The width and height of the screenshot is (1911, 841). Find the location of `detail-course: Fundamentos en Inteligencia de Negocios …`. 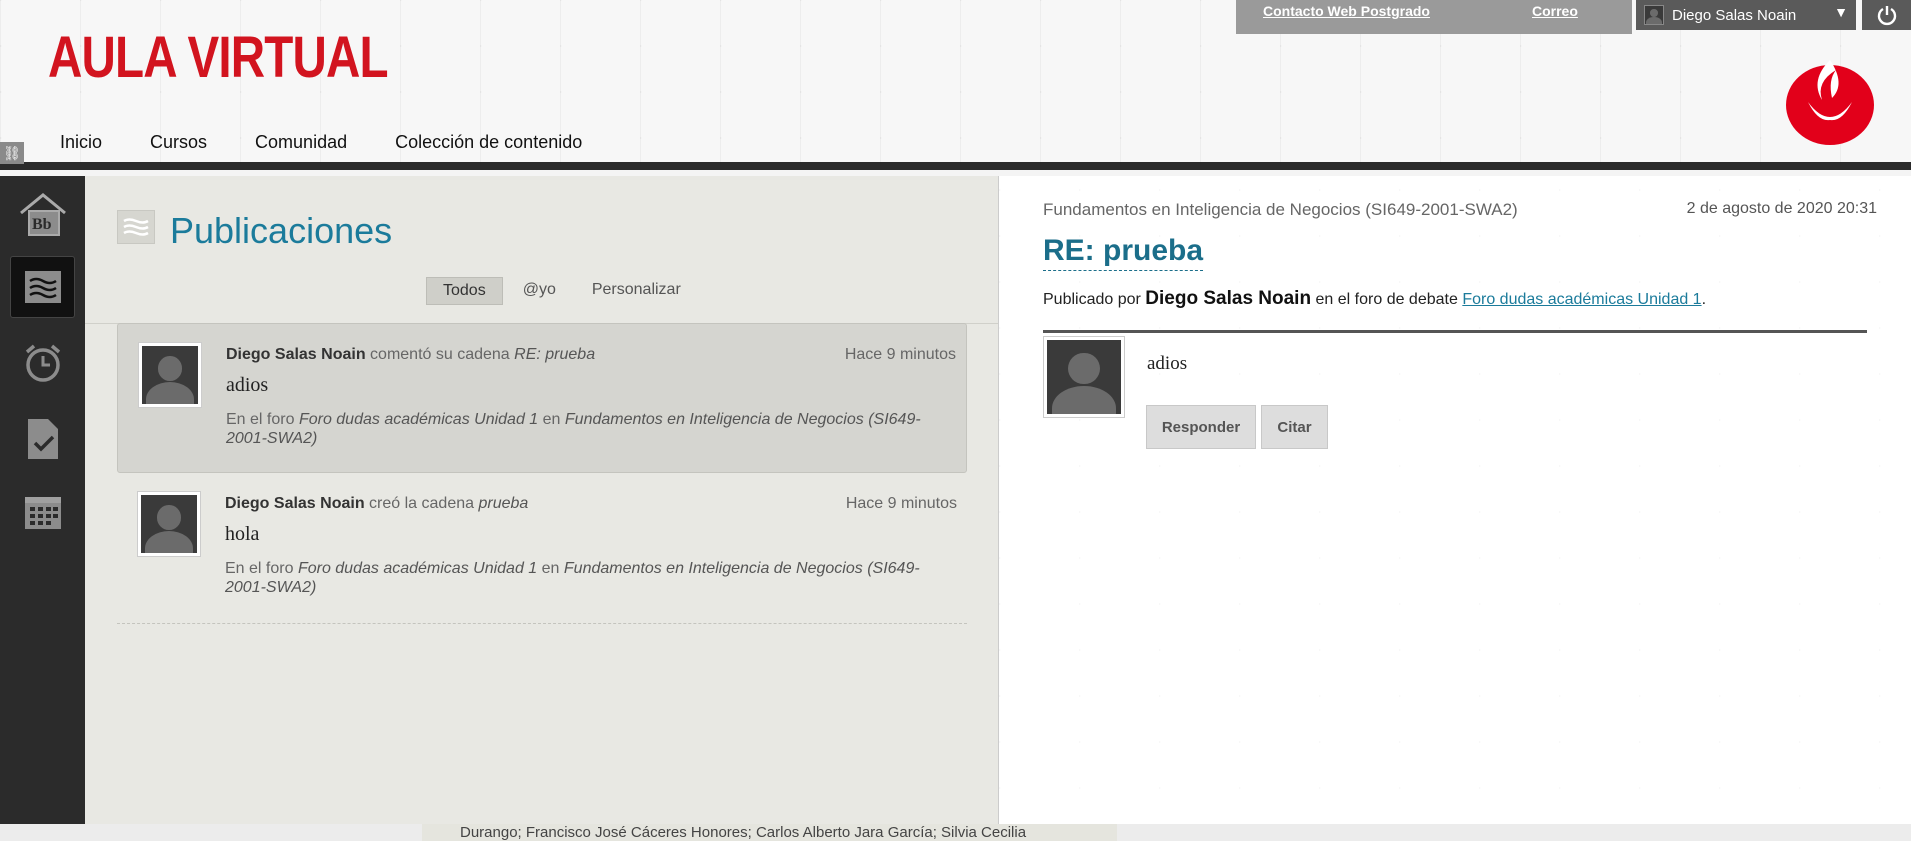

detail-course: Fundamentos en Inteligencia de Negocios … is located at coordinates (1280, 209).